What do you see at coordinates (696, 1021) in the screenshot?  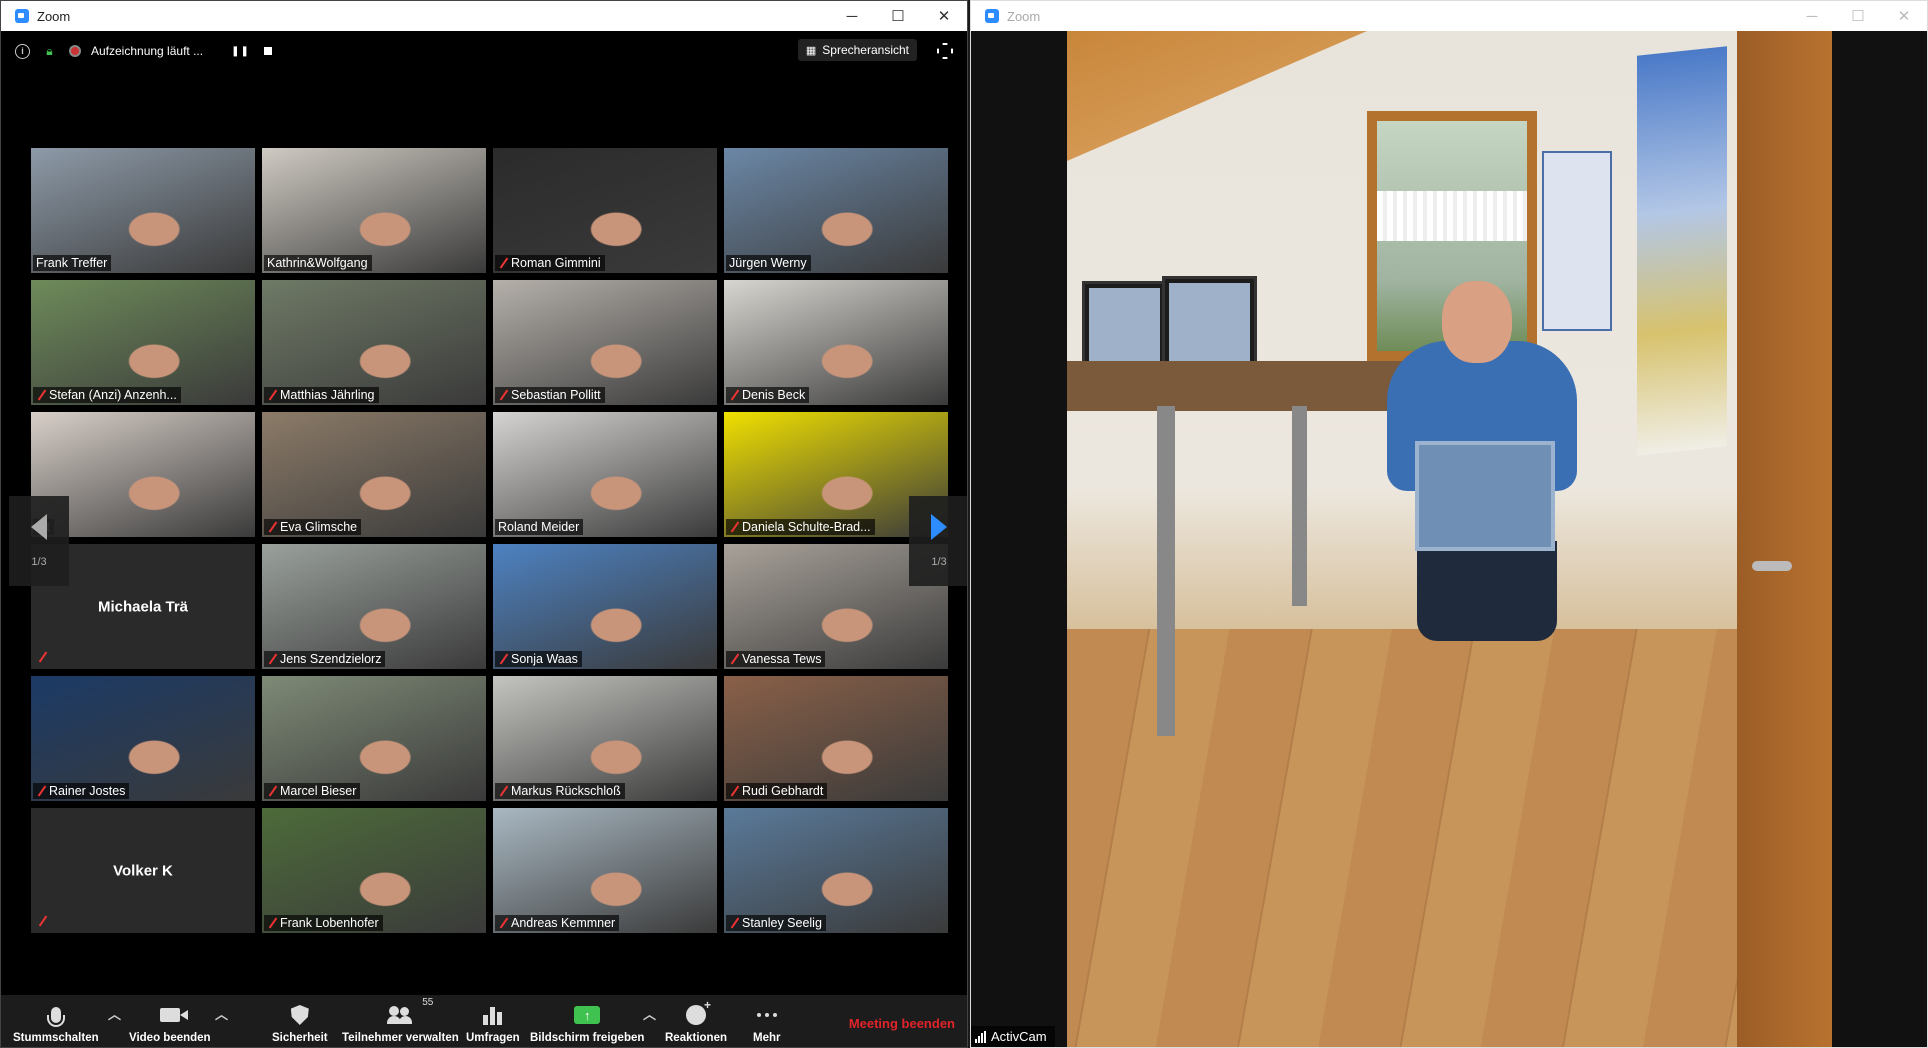 I see `reactions-button: Reaktionen` at bounding box center [696, 1021].